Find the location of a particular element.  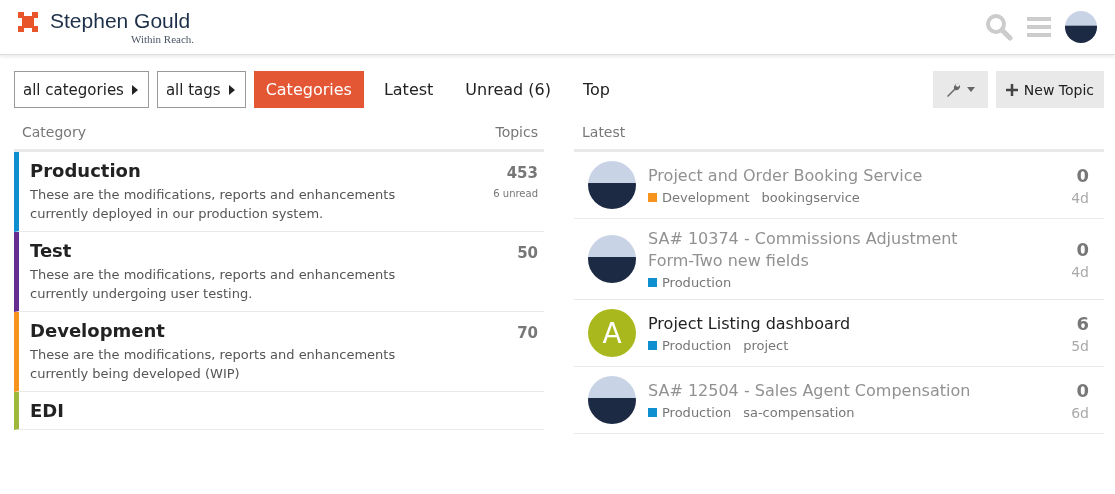

reply-count: 6 is located at coordinates (1082, 323).